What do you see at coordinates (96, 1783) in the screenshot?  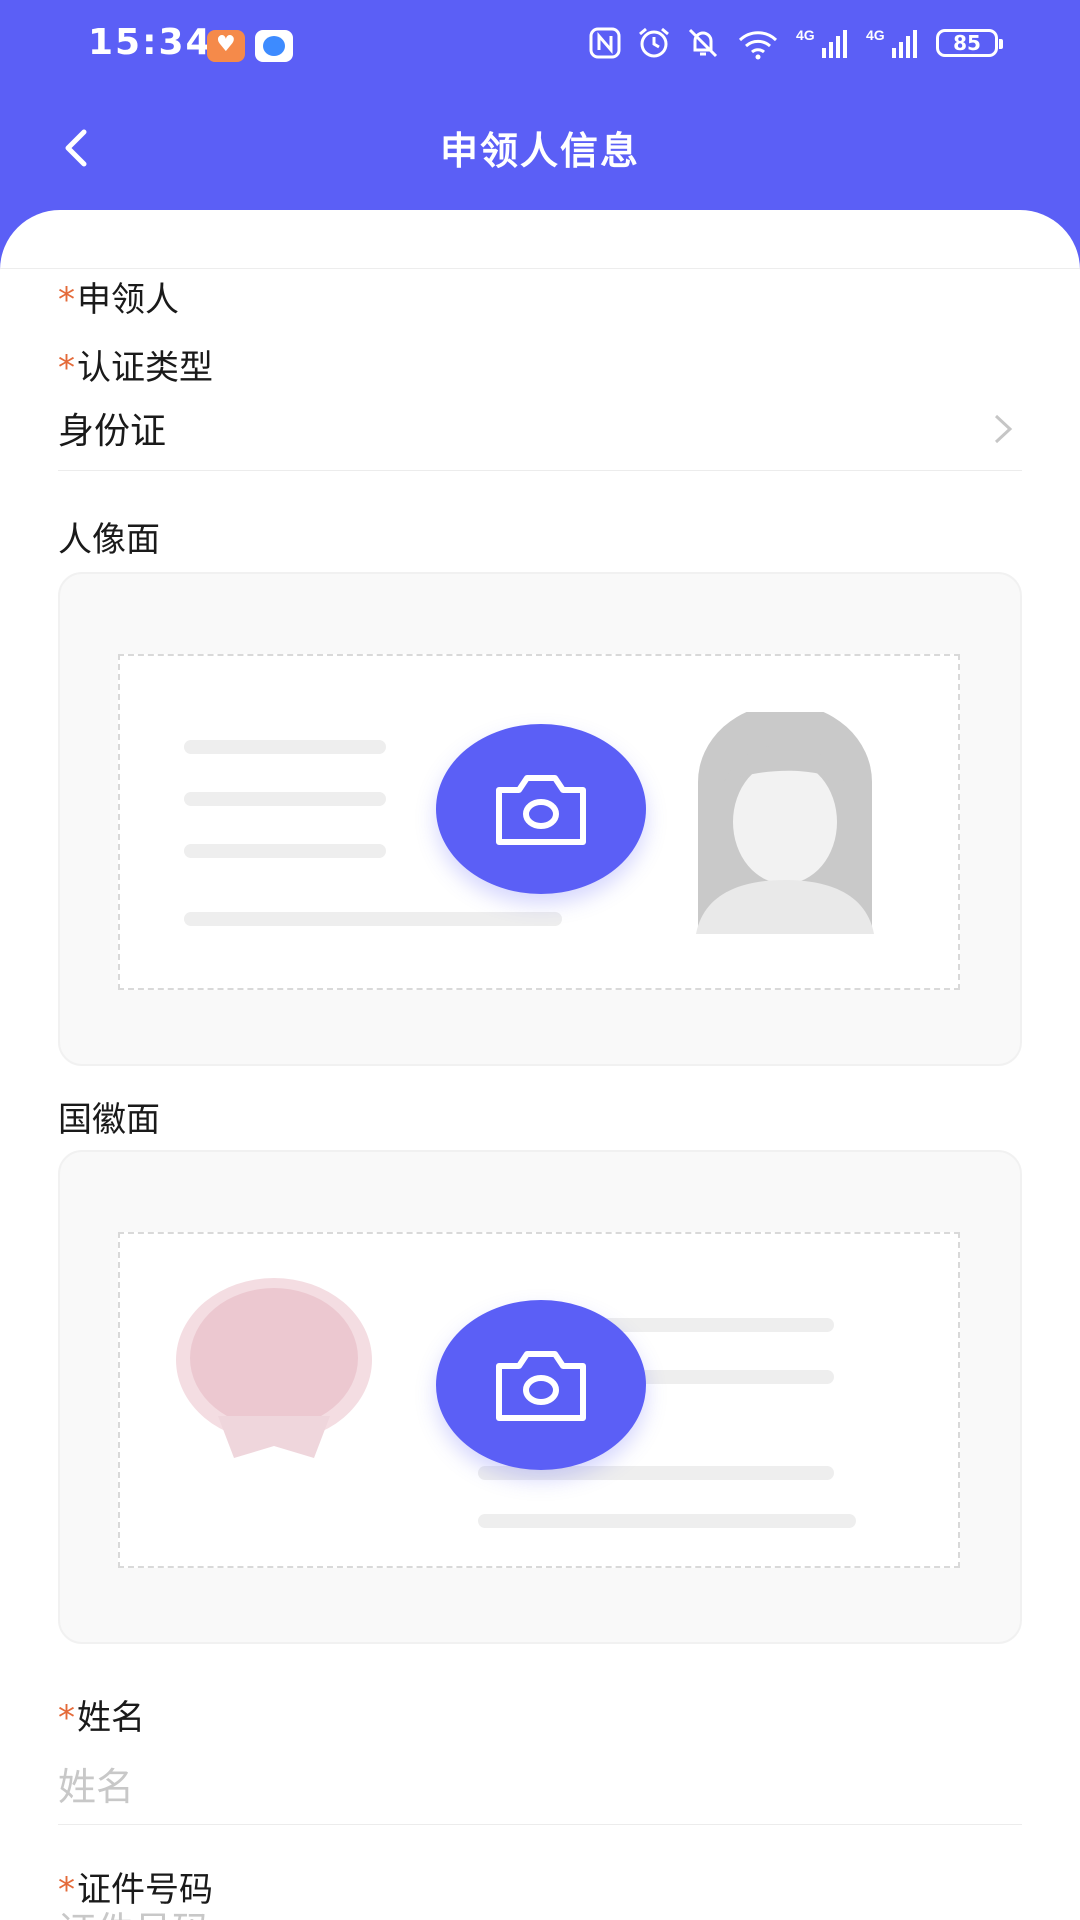 I see `name-input: 姓名` at bounding box center [96, 1783].